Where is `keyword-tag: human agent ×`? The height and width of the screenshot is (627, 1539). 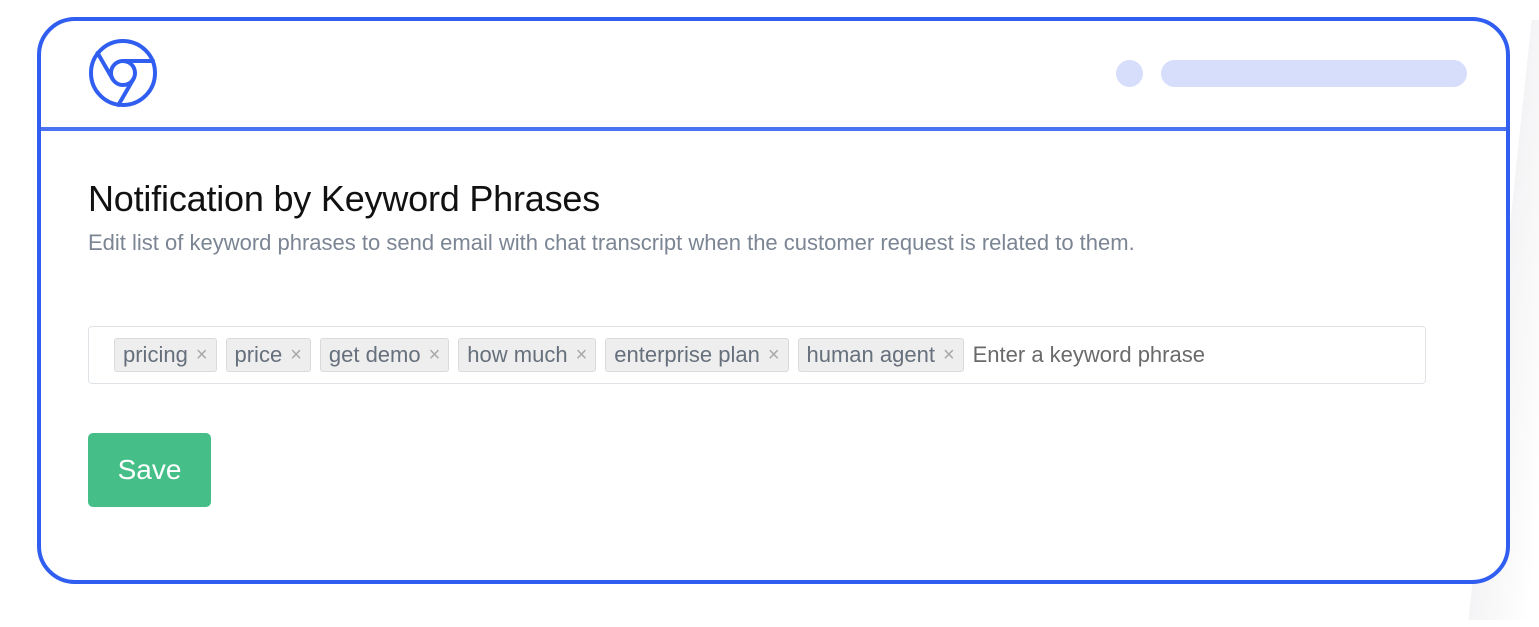
keyword-tag: human agent × is located at coordinates (880, 355).